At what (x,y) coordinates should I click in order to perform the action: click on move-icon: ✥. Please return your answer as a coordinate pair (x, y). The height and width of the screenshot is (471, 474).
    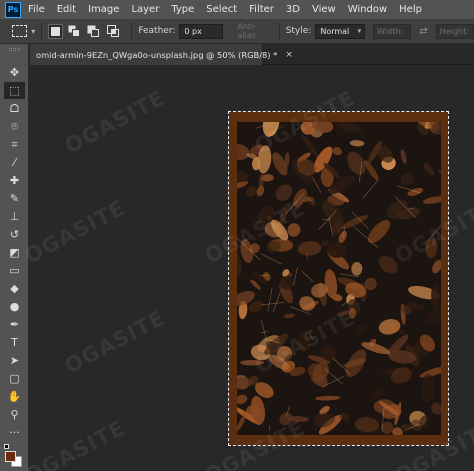
    Looking at the image, I should click on (14, 72).